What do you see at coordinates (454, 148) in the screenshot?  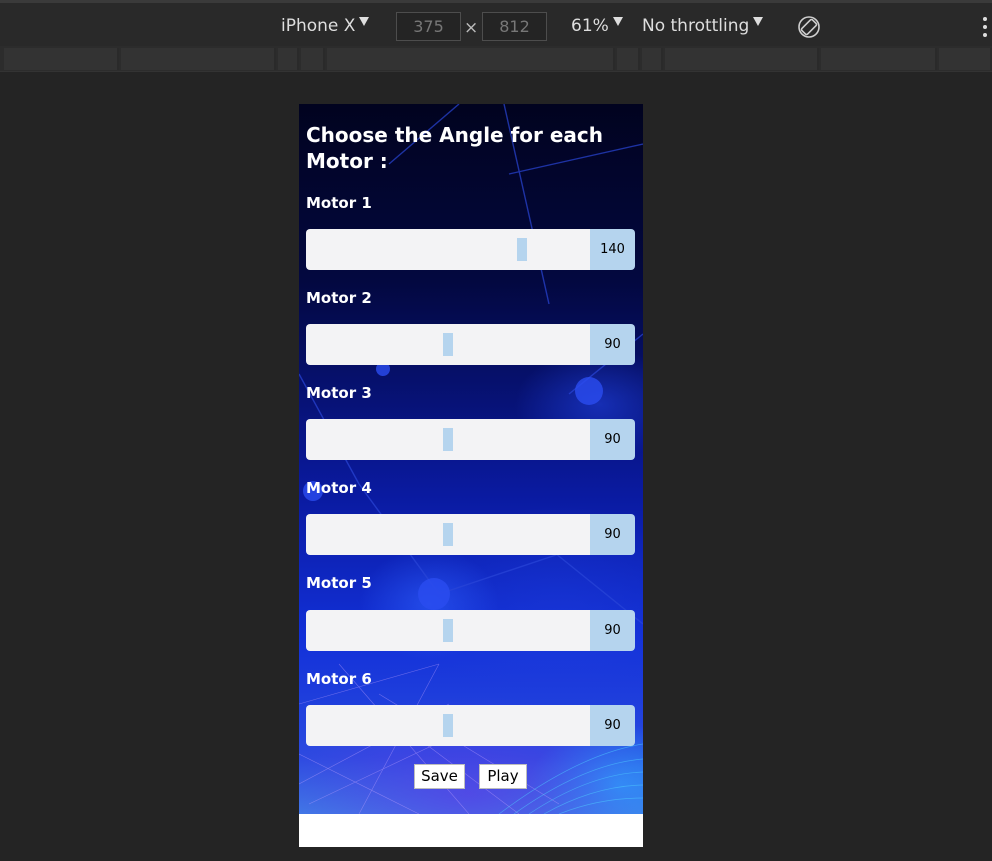 I see `page-title: Choose the Angle for each Motor :` at bounding box center [454, 148].